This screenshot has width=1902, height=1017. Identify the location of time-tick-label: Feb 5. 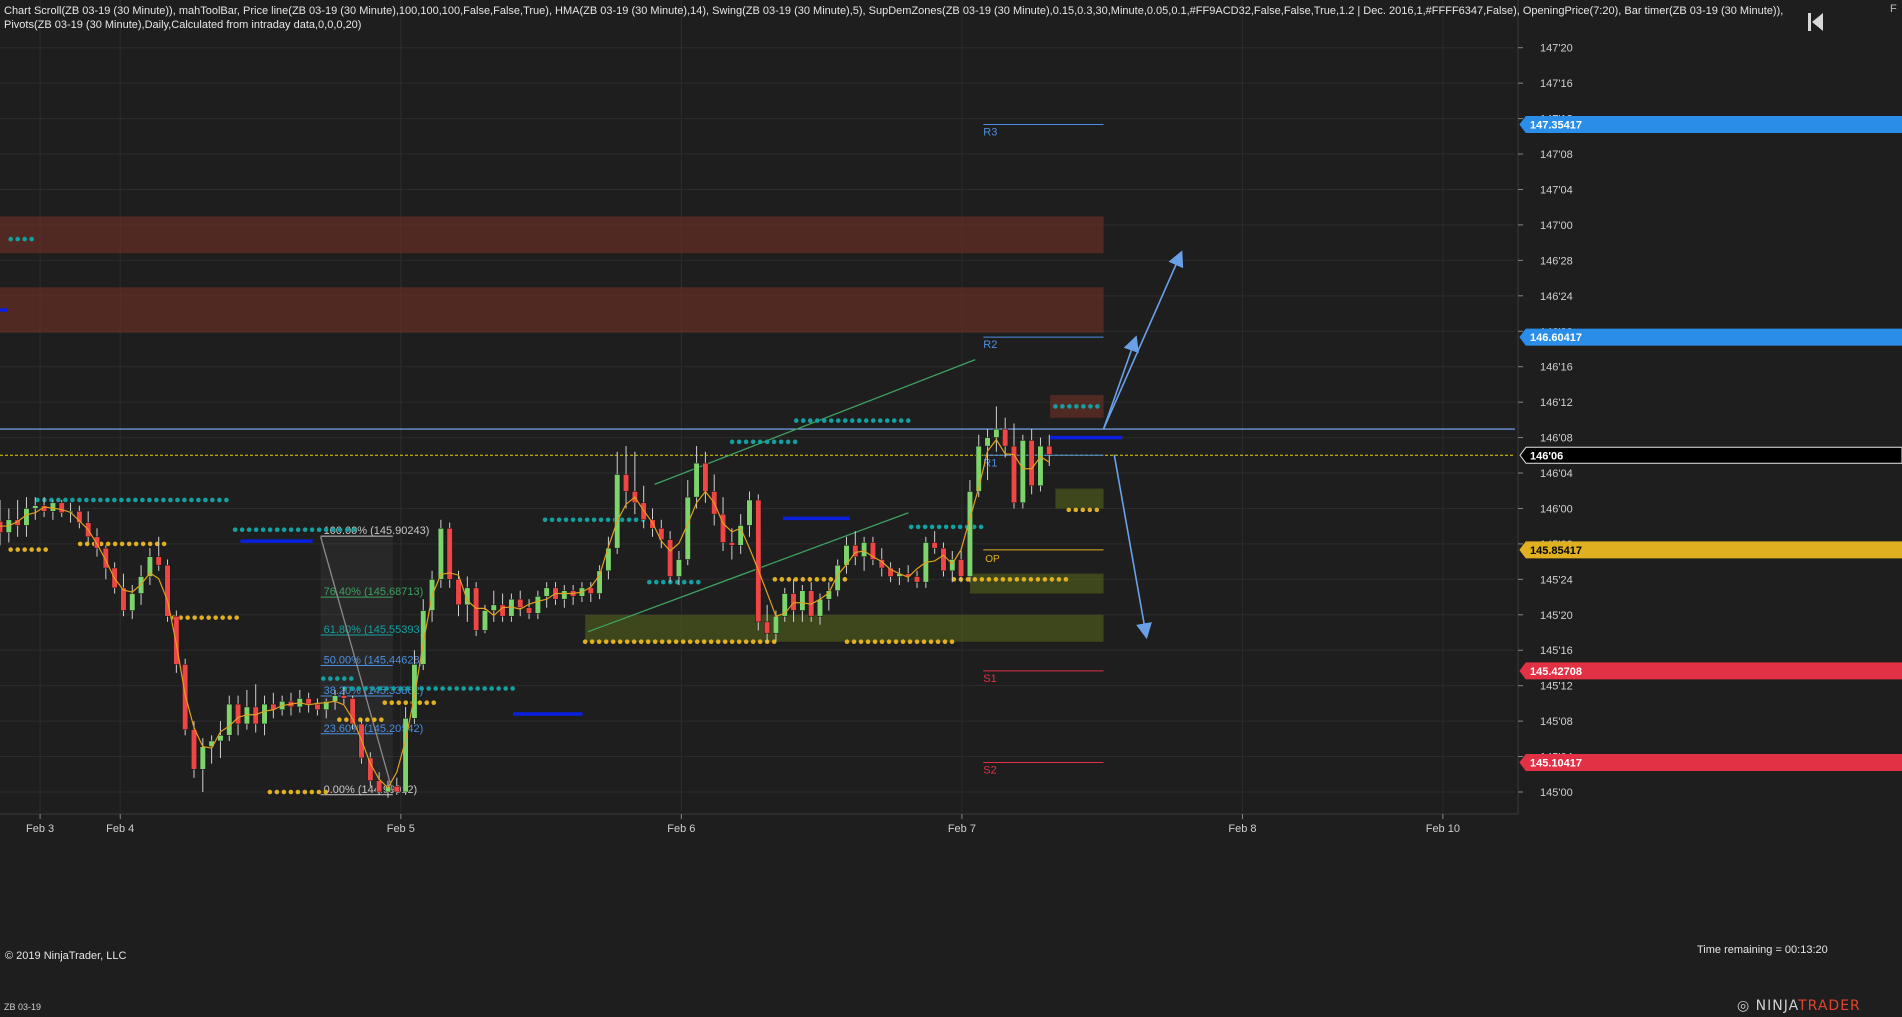
(401, 829).